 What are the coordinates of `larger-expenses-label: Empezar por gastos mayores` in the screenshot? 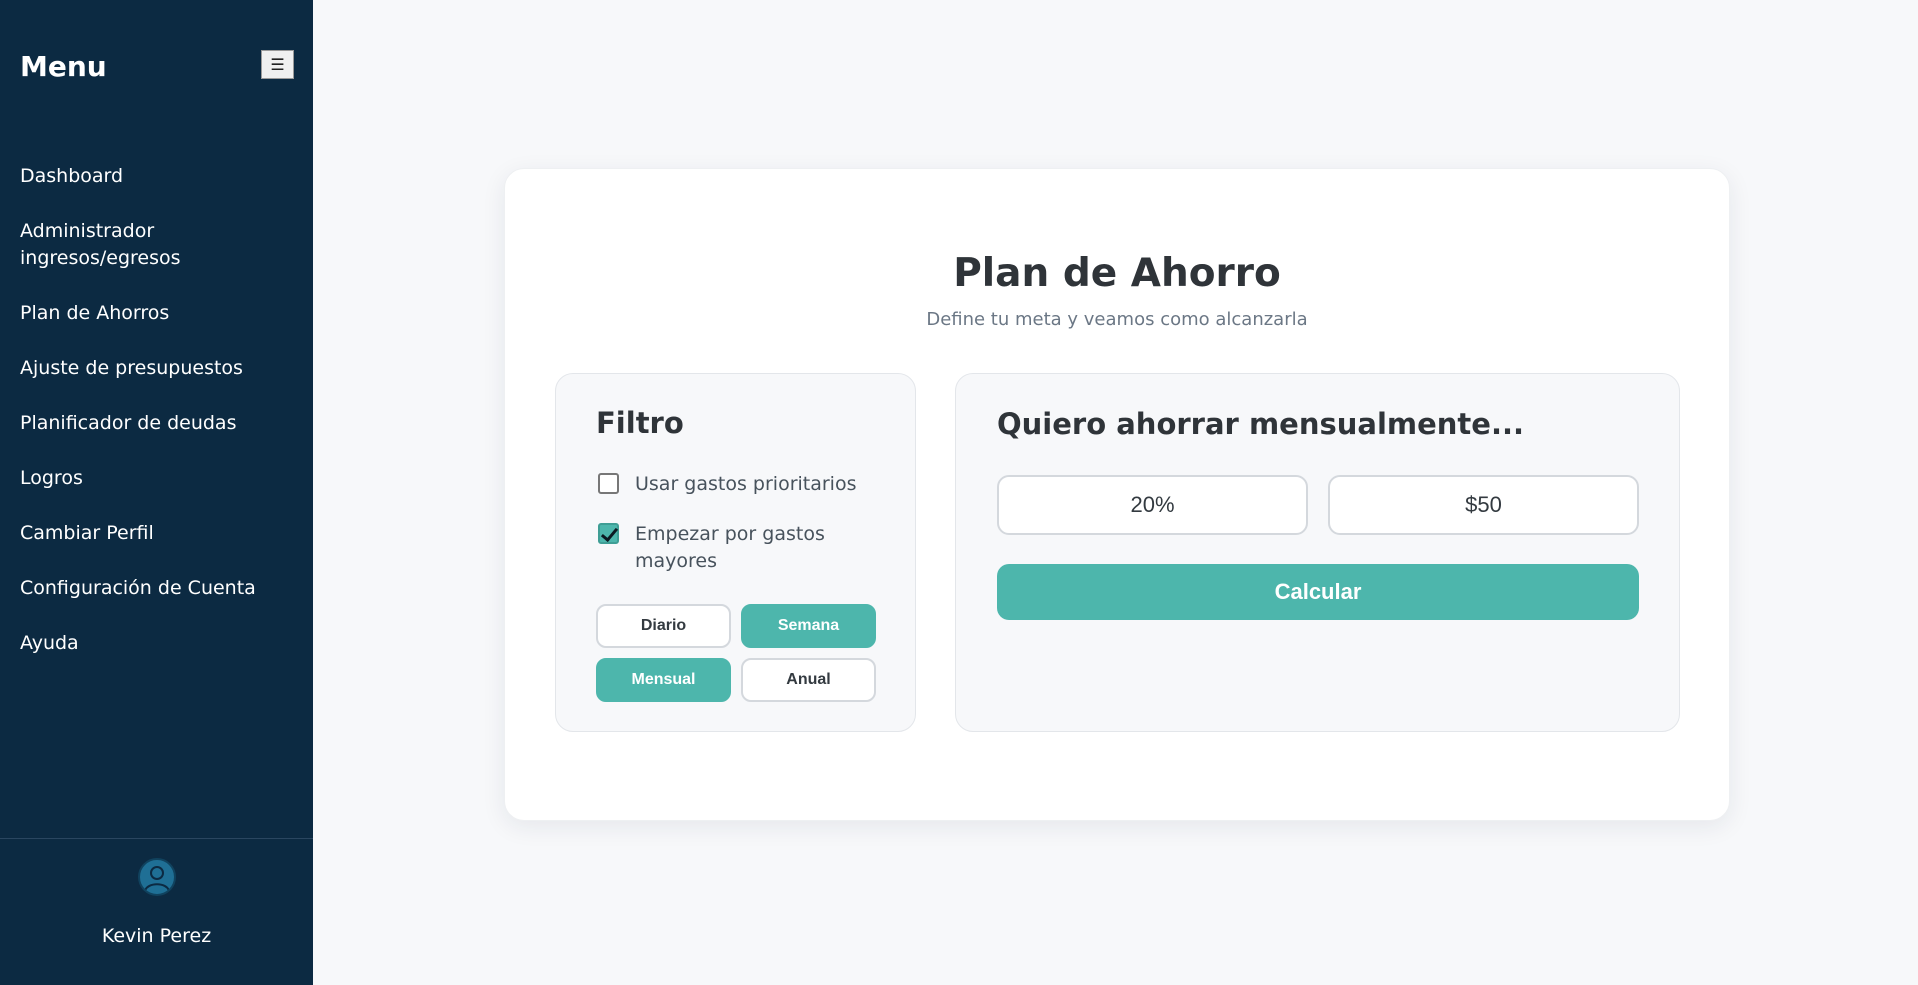 It's located at (730, 547).